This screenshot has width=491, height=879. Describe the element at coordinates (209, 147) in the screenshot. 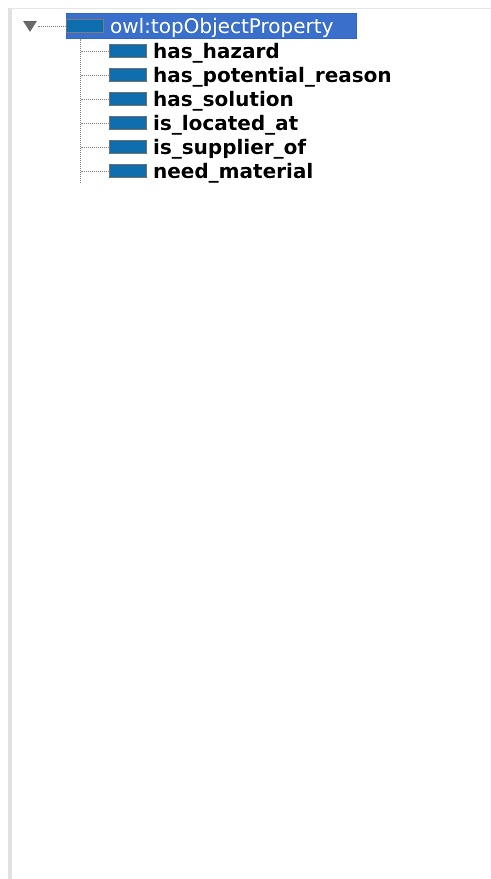

I see `tree-item: is_supplier_of` at that location.